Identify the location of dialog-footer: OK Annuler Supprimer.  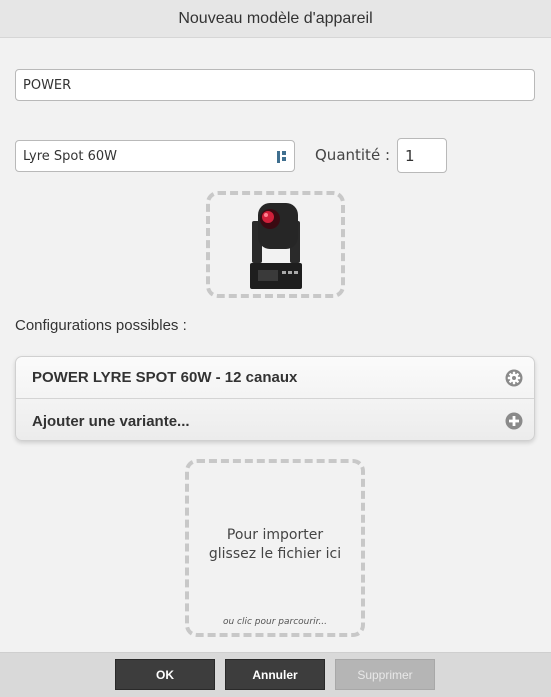
(275, 674).